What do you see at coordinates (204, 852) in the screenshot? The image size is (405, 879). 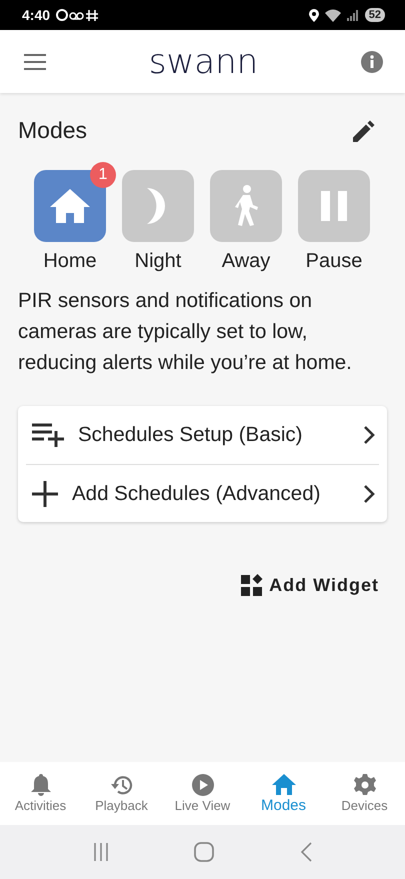 I see `home-icon` at bounding box center [204, 852].